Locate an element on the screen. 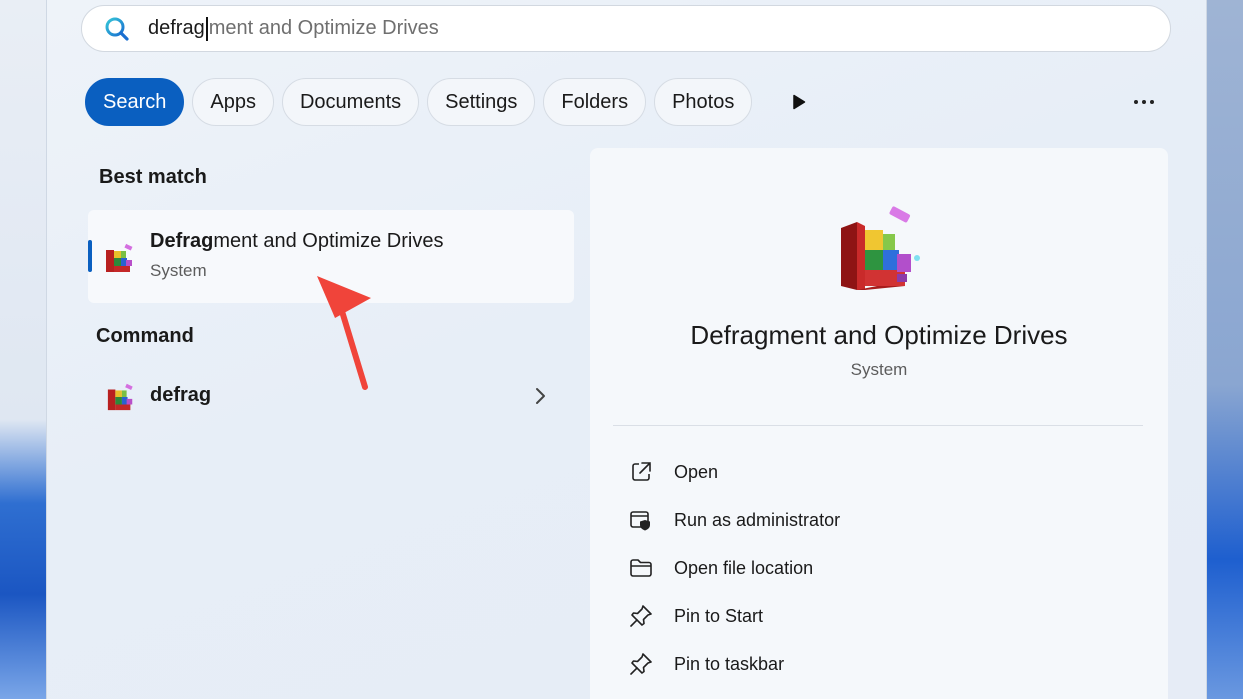  action-pin-to-start-label: Pin to Start is located at coordinates (719, 615).